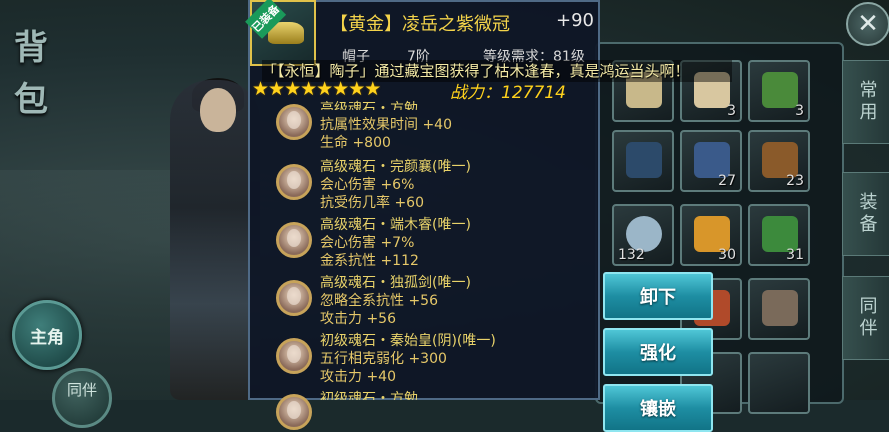 The height and width of the screenshot is (432, 889). I want to click on bag-slot: 27, so click(711, 161).